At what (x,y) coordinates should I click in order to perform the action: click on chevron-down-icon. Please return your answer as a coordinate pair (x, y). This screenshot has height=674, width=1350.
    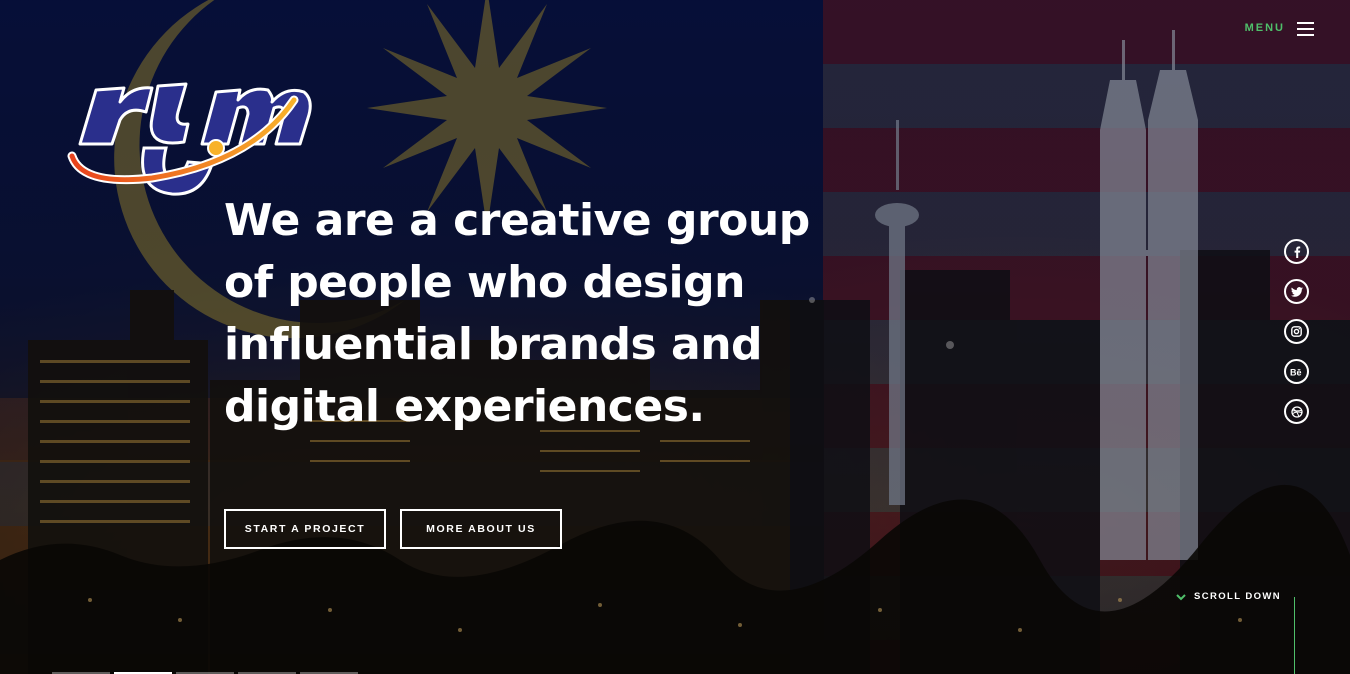
    Looking at the image, I should click on (1181, 596).